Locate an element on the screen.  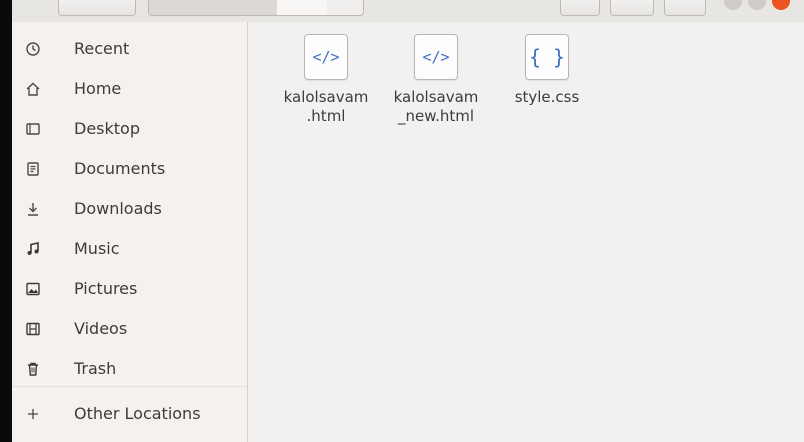
sidebar-item-desktop: Desktop is located at coordinates (129, 129).